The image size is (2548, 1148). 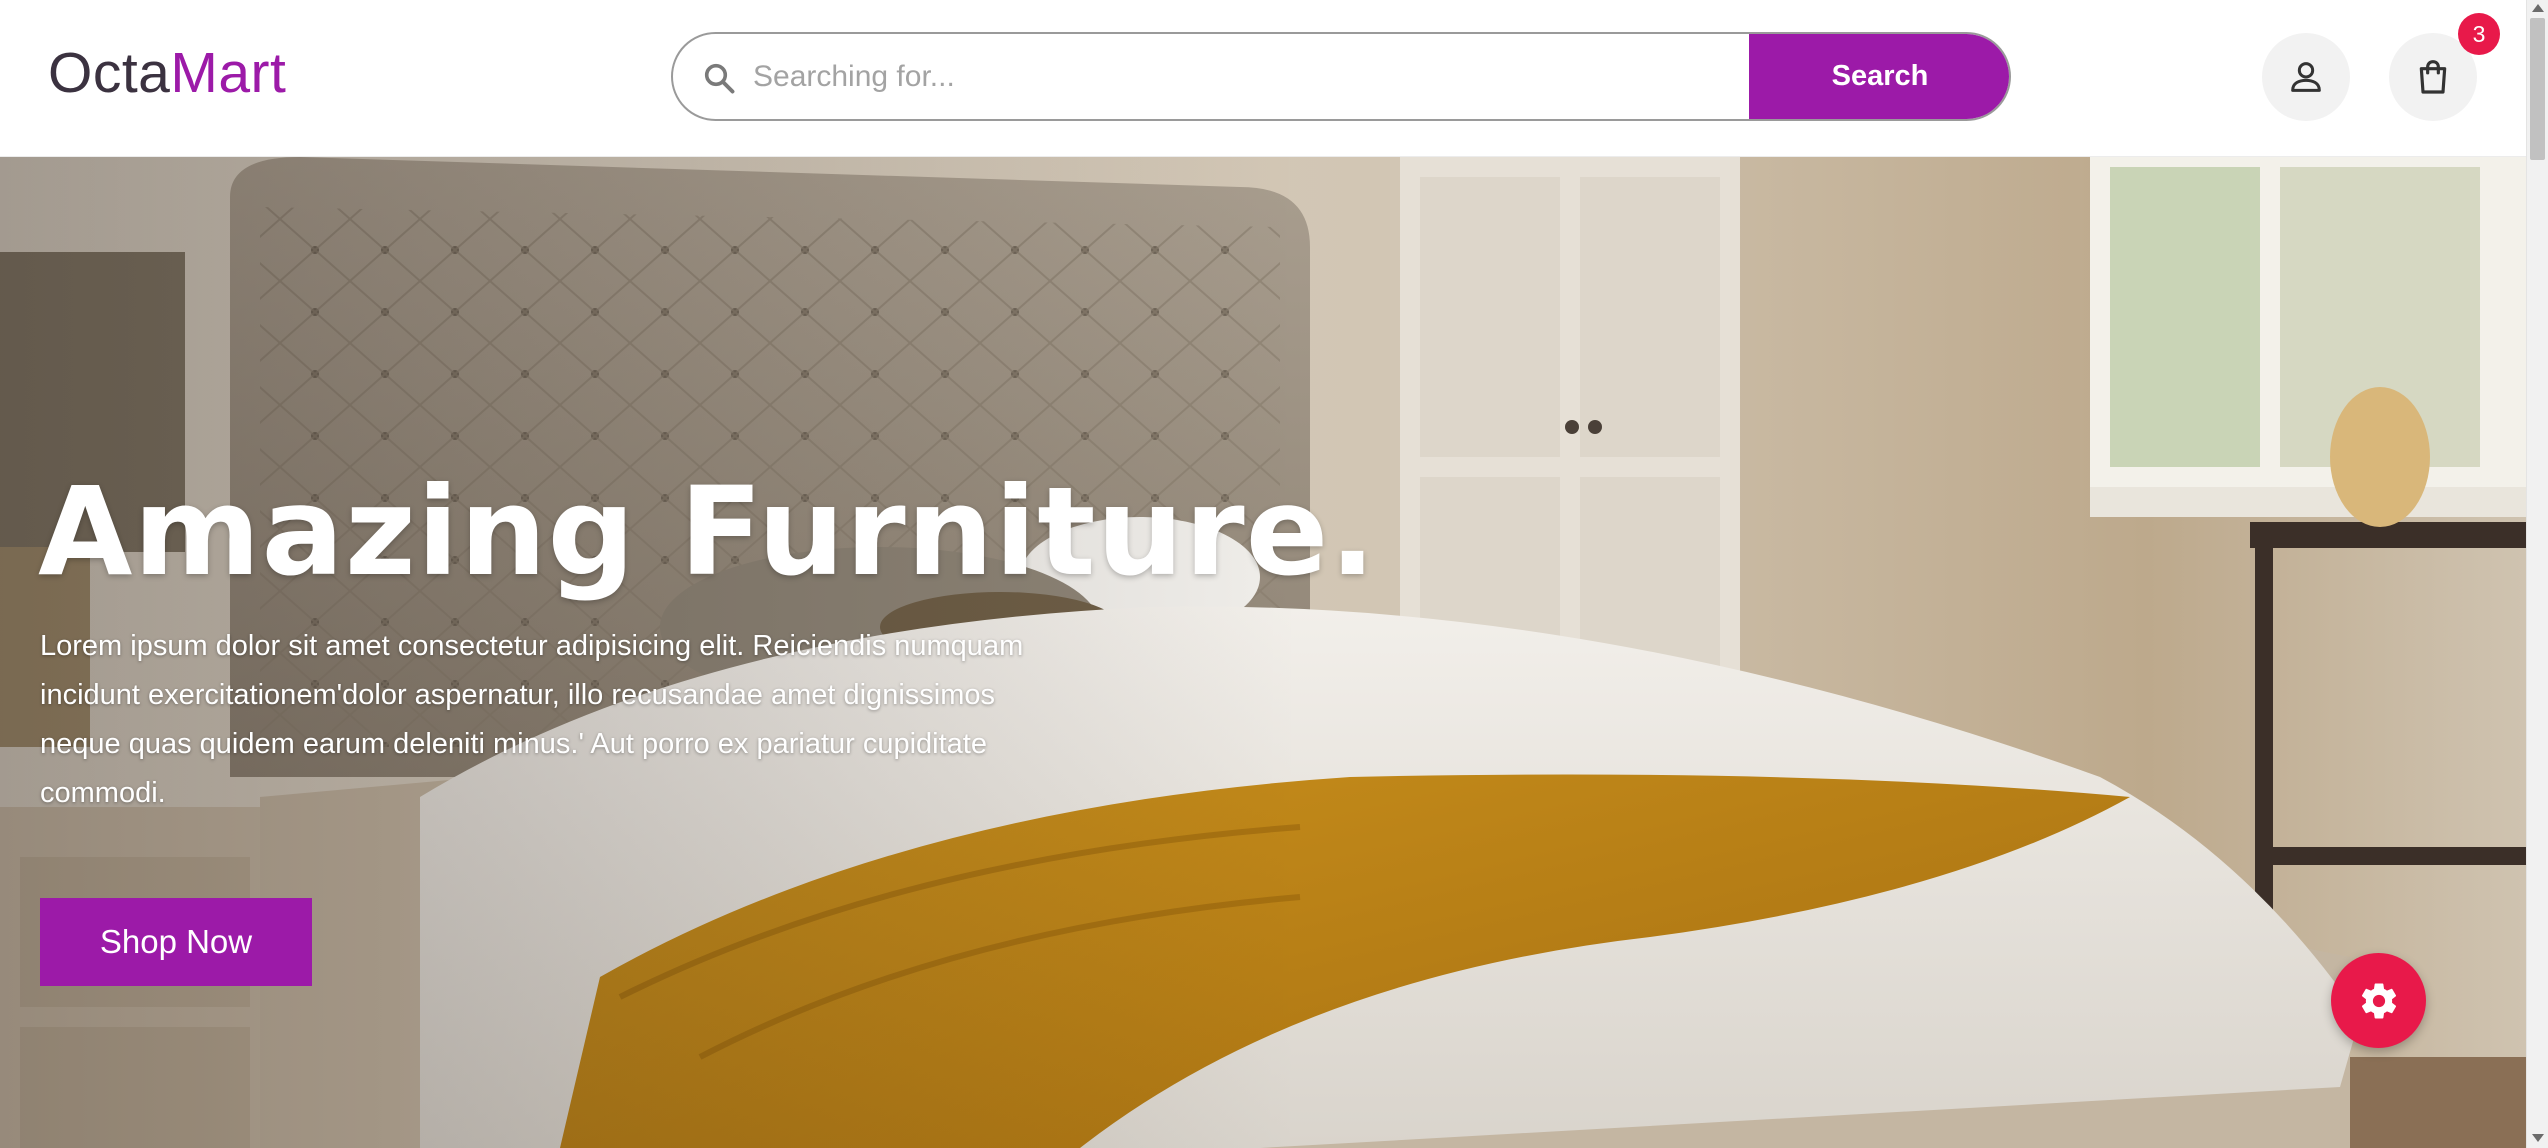 What do you see at coordinates (707, 532) in the screenshot?
I see `hero-title: Amazing Furniture.` at bounding box center [707, 532].